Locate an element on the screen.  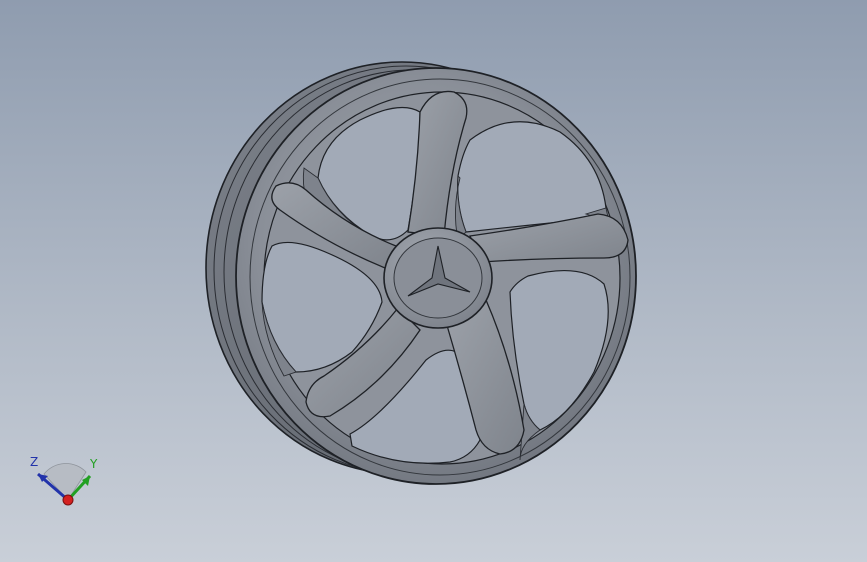
triad-plane-shade is located at coordinates (65, 482).